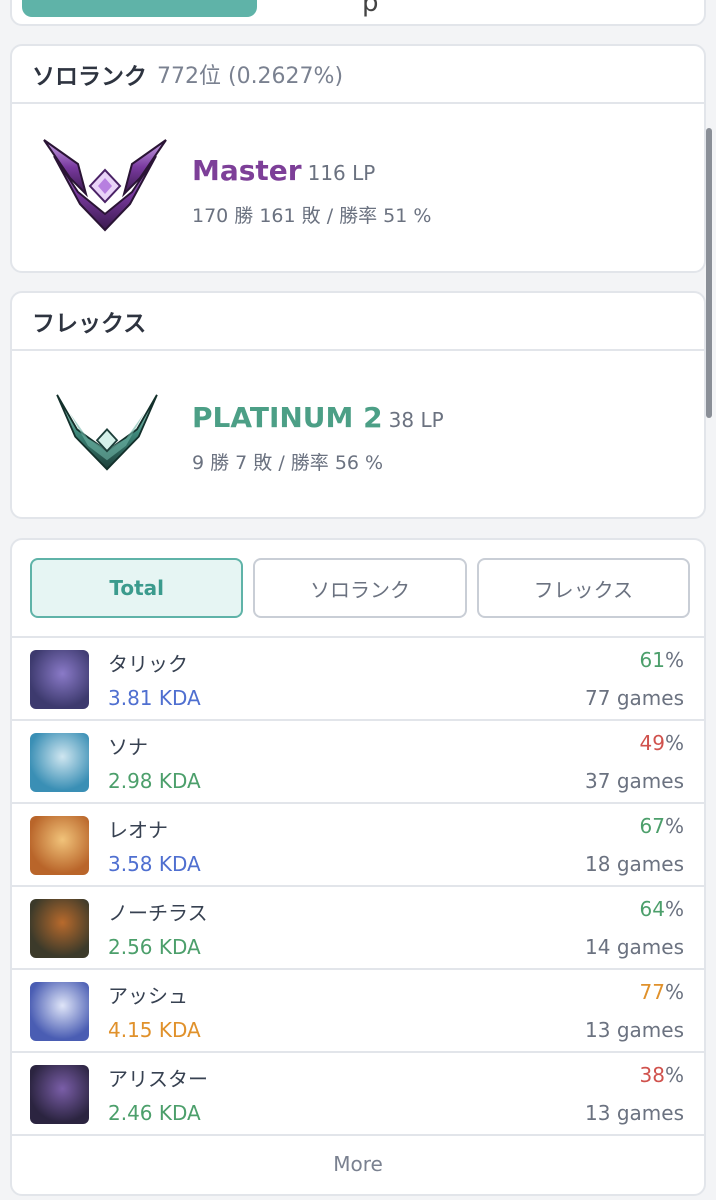 This screenshot has width=716, height=1200. What do you see at coordinates (634, 864) in the screenshot?
I see `champion-games: 18 games` at bounding box center [634, 864].